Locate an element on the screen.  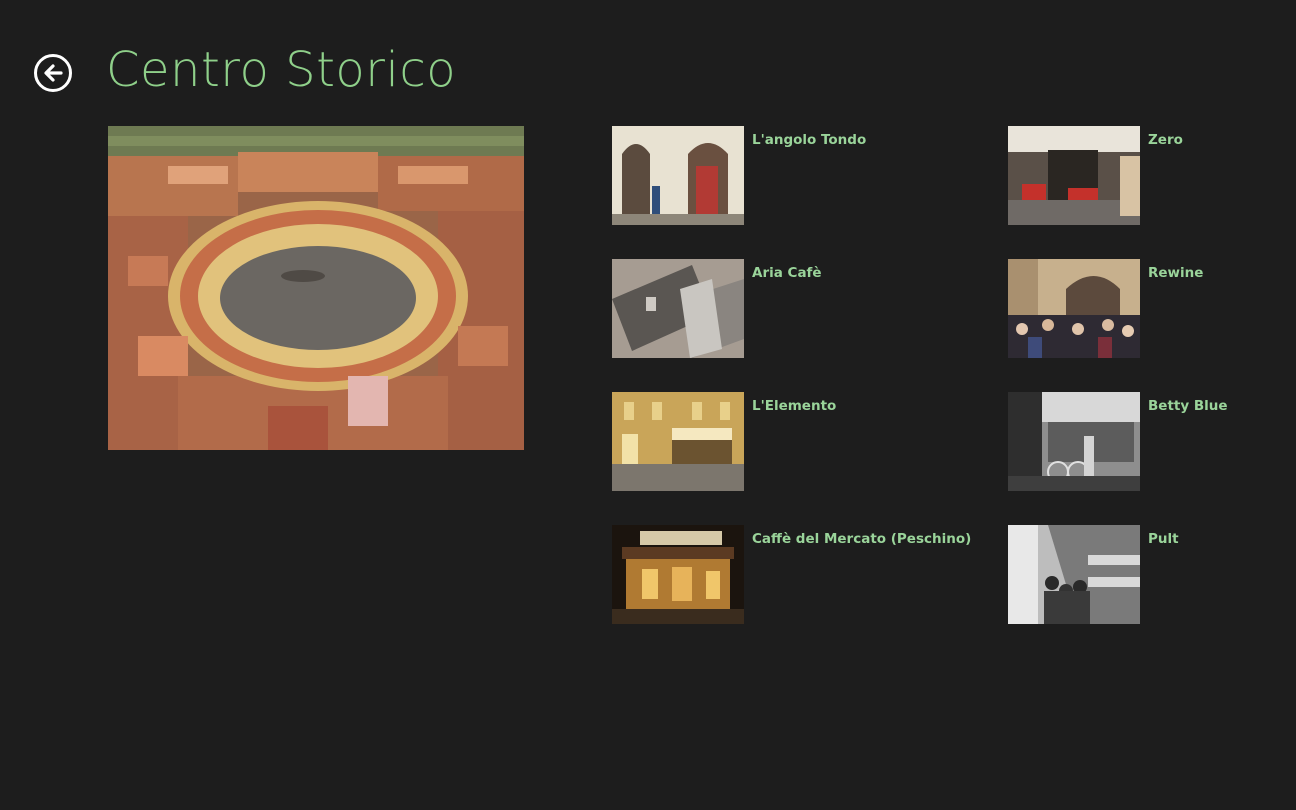
page-title: Centro Storico is located at coordinates (281, 70).